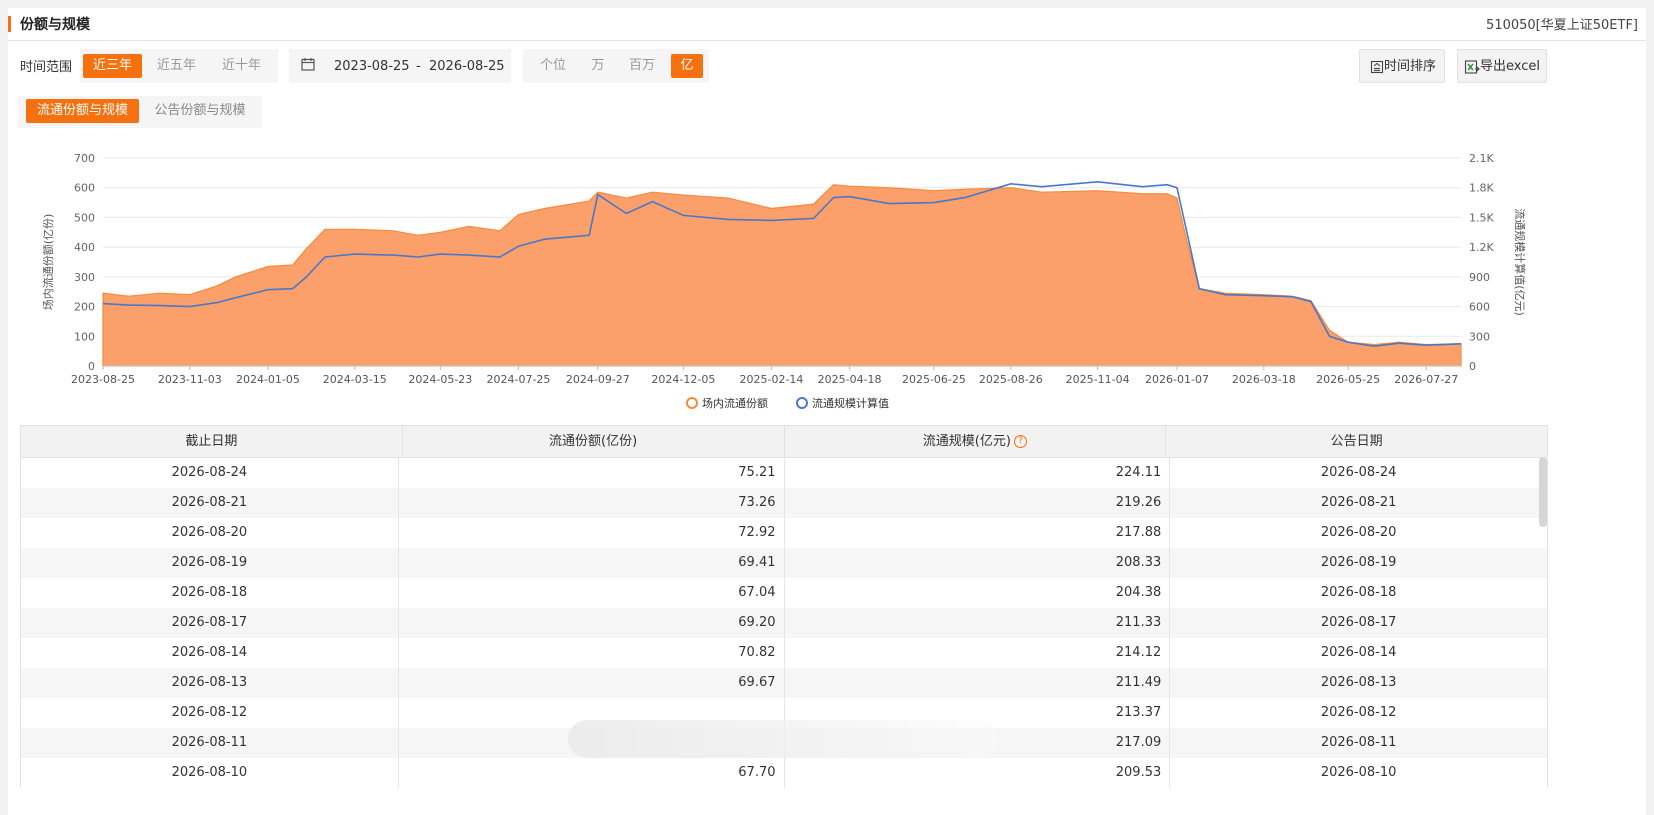 The width and height of the screenshot is (1654, 815). I want to click on cell-circulating-share: 69.67, so click(590, 683).